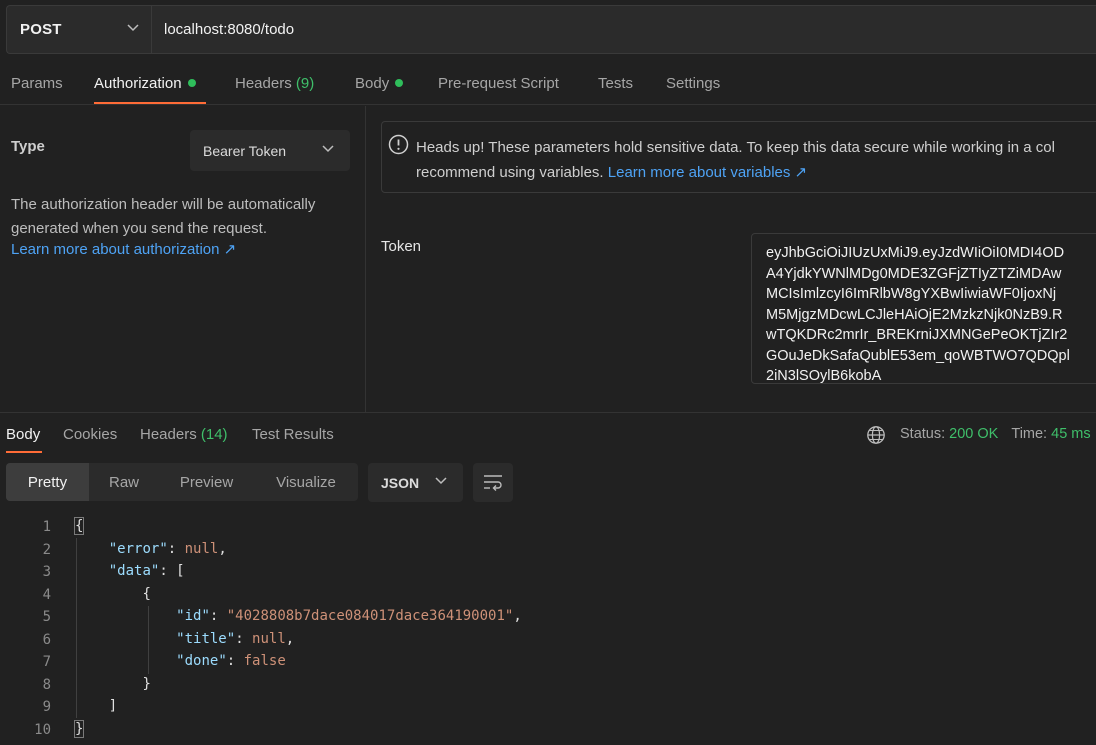 This screenshot has height=745, width=1096. Describe the element at coordinates (180, 571) in the screenshot. I see `bracket: [` at that location.